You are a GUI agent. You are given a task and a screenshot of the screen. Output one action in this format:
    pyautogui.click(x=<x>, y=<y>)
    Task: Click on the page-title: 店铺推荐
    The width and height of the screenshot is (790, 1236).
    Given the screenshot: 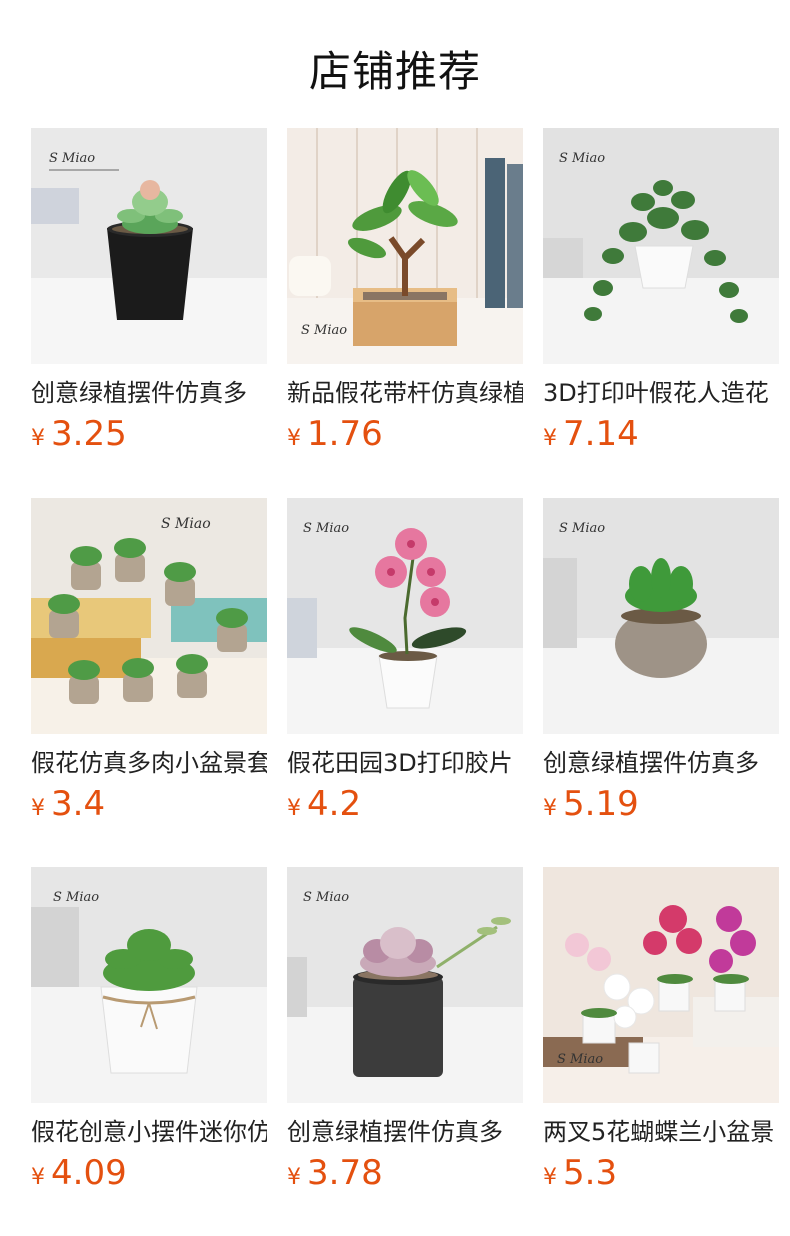 What is the action you would take?
    pyautogui.click(x=394, y=71)
    